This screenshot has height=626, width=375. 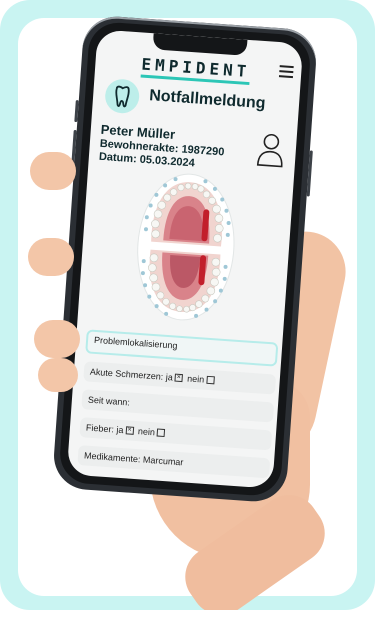 What do you see at coordinates (122, 96) in the screenshot?
I see `tooth-icon` at bounding box center [122, 96].